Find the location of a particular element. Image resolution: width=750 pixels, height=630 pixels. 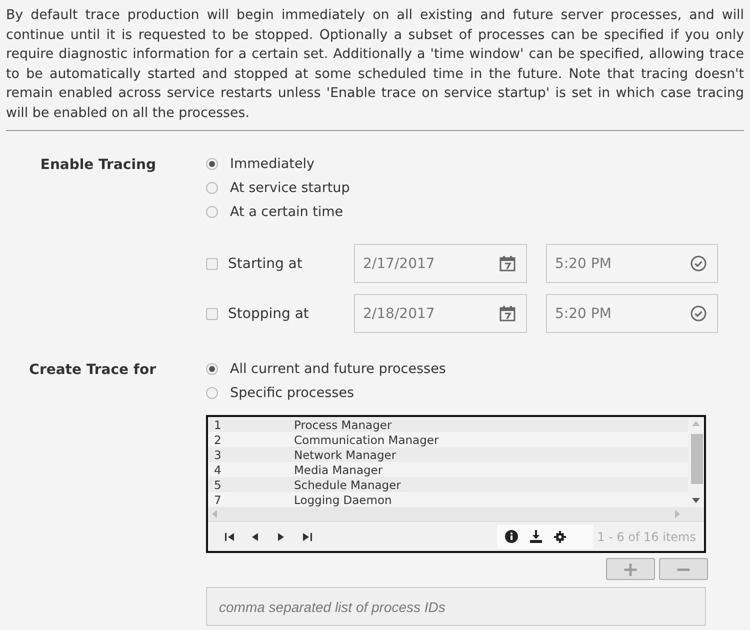

table-cell-text: Communication Manager is located at coordinates (366, 439).